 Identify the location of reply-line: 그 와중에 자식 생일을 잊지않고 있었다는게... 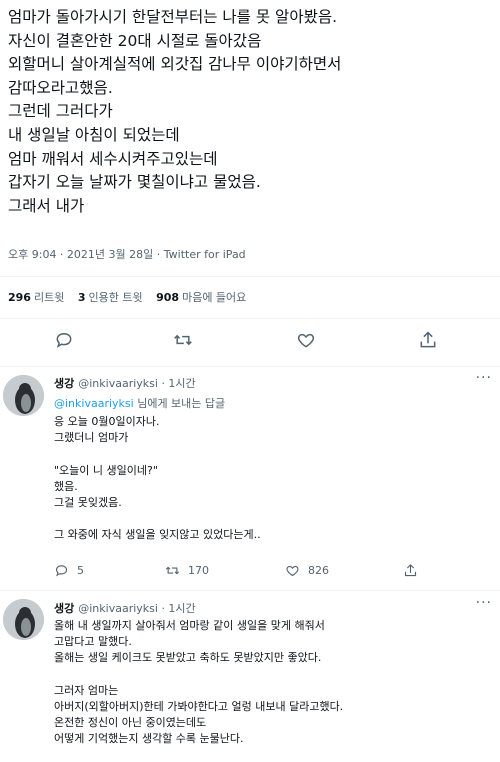
(157, 535).